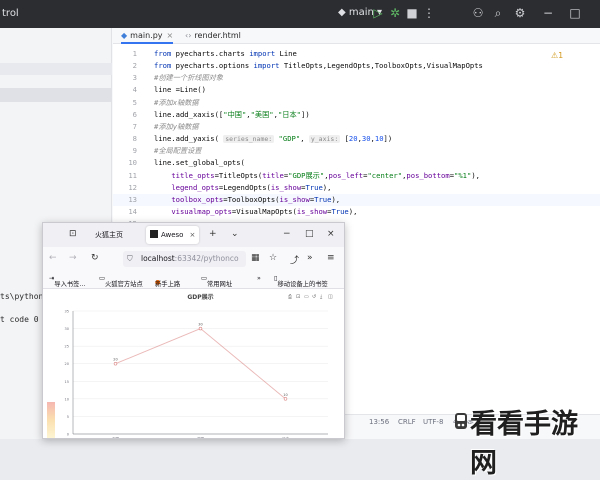 The height and width of the screenshot is (480, 600). I want to click on bookmark-firefox-site: ▭ 火狐官方站点, so click(121, 281).